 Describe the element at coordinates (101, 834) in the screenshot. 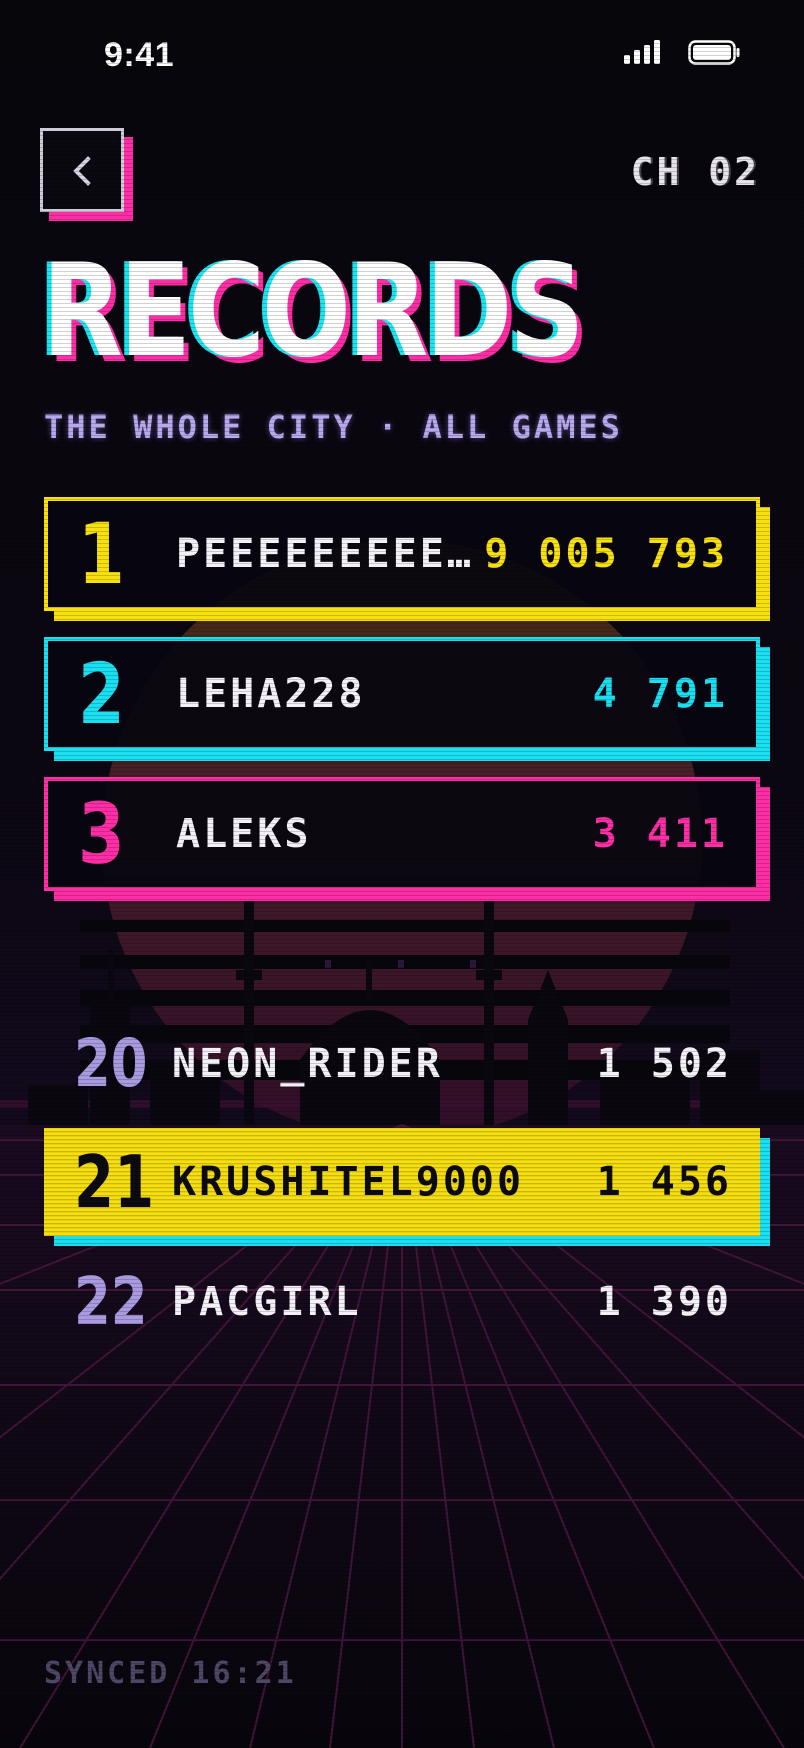

I see `rank-number: 3` at that location.